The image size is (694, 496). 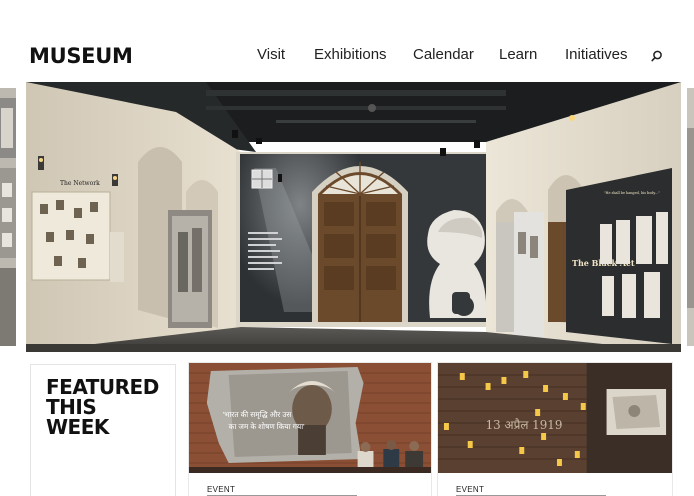 I want to click on panel-quote: "He shall be hanged, his body...", so click(x=632, y=193).